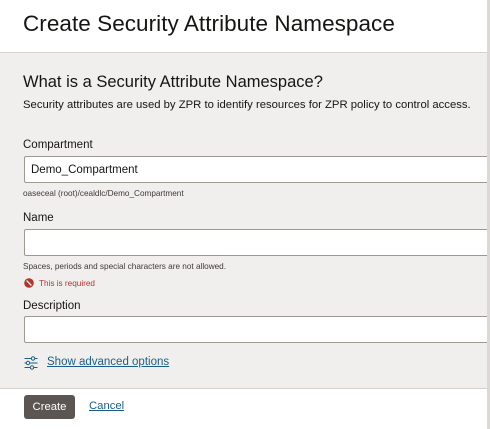  I want to click on info-heading: What is a Security Attribute Namespace?, so click(173, 82).